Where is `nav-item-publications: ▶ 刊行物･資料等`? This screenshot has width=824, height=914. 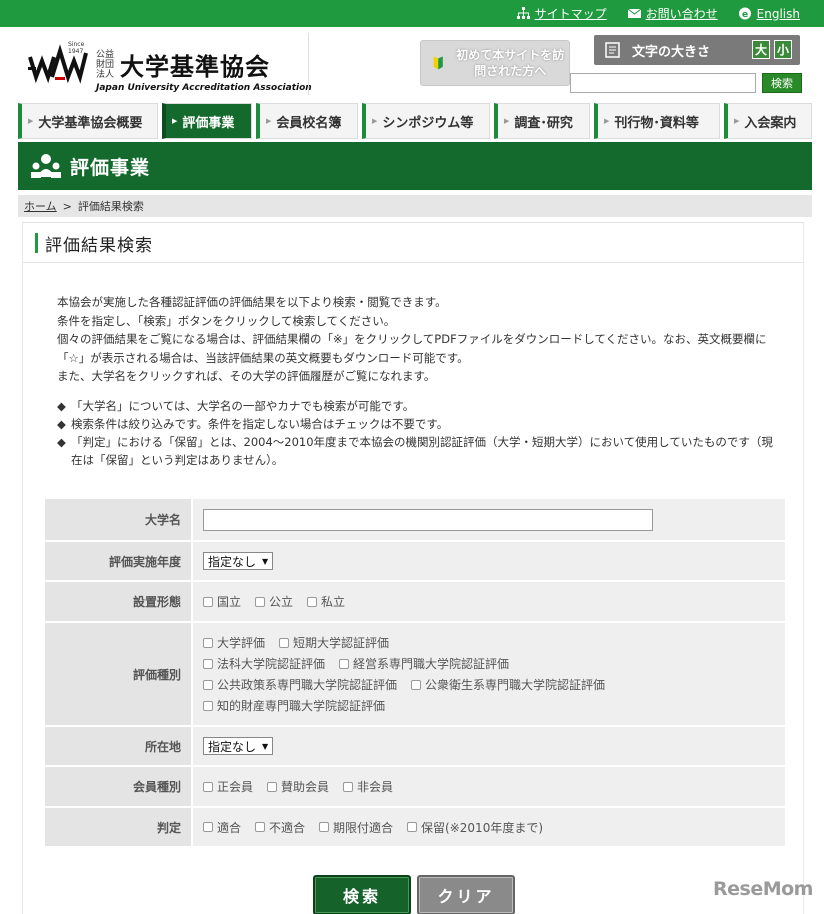 nav-item-publications: ▶ 刊行物･資料等 is located at coordinates (657, 121).